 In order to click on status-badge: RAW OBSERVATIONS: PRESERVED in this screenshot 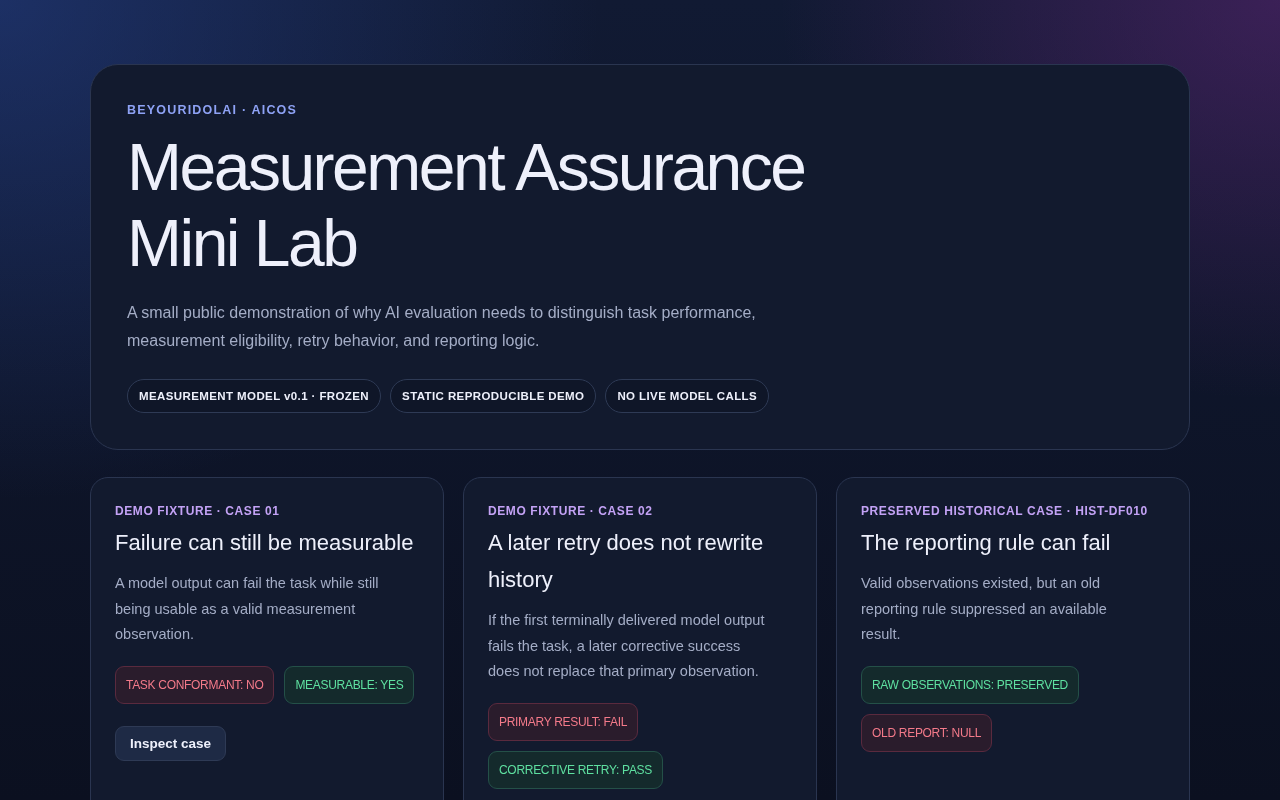, I will do `click(970, 684)`.